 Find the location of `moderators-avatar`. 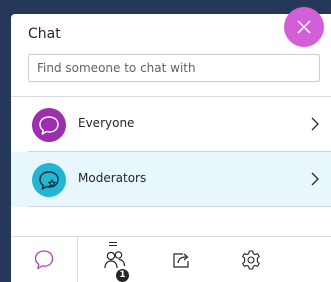

moderators-avatar is located at coordinates (49, 180).